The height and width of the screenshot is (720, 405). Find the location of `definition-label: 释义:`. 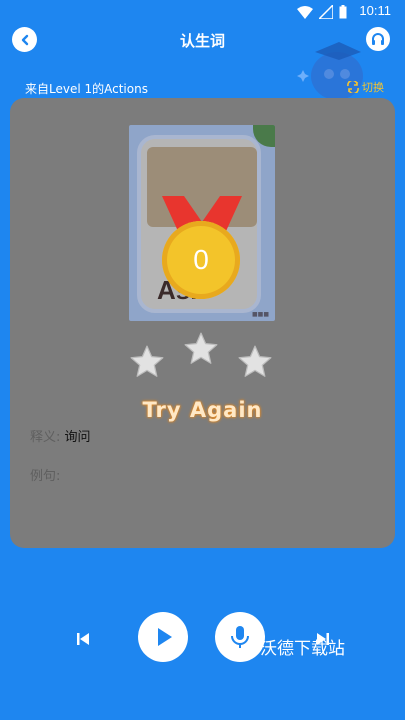

definition-label: 释义: is located at coordinates (45, 437).